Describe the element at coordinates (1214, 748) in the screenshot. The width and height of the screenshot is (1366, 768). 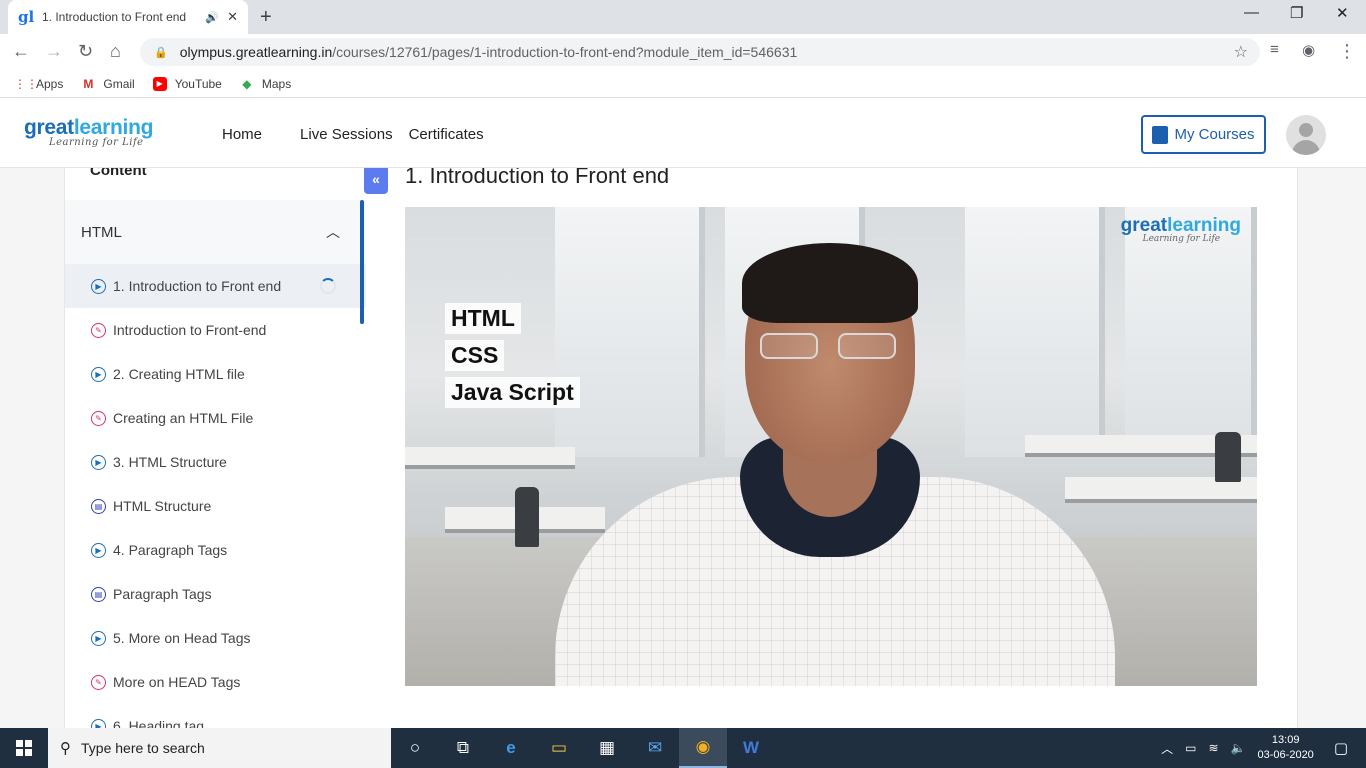
I see `wifi-icon: ≋` at that location.